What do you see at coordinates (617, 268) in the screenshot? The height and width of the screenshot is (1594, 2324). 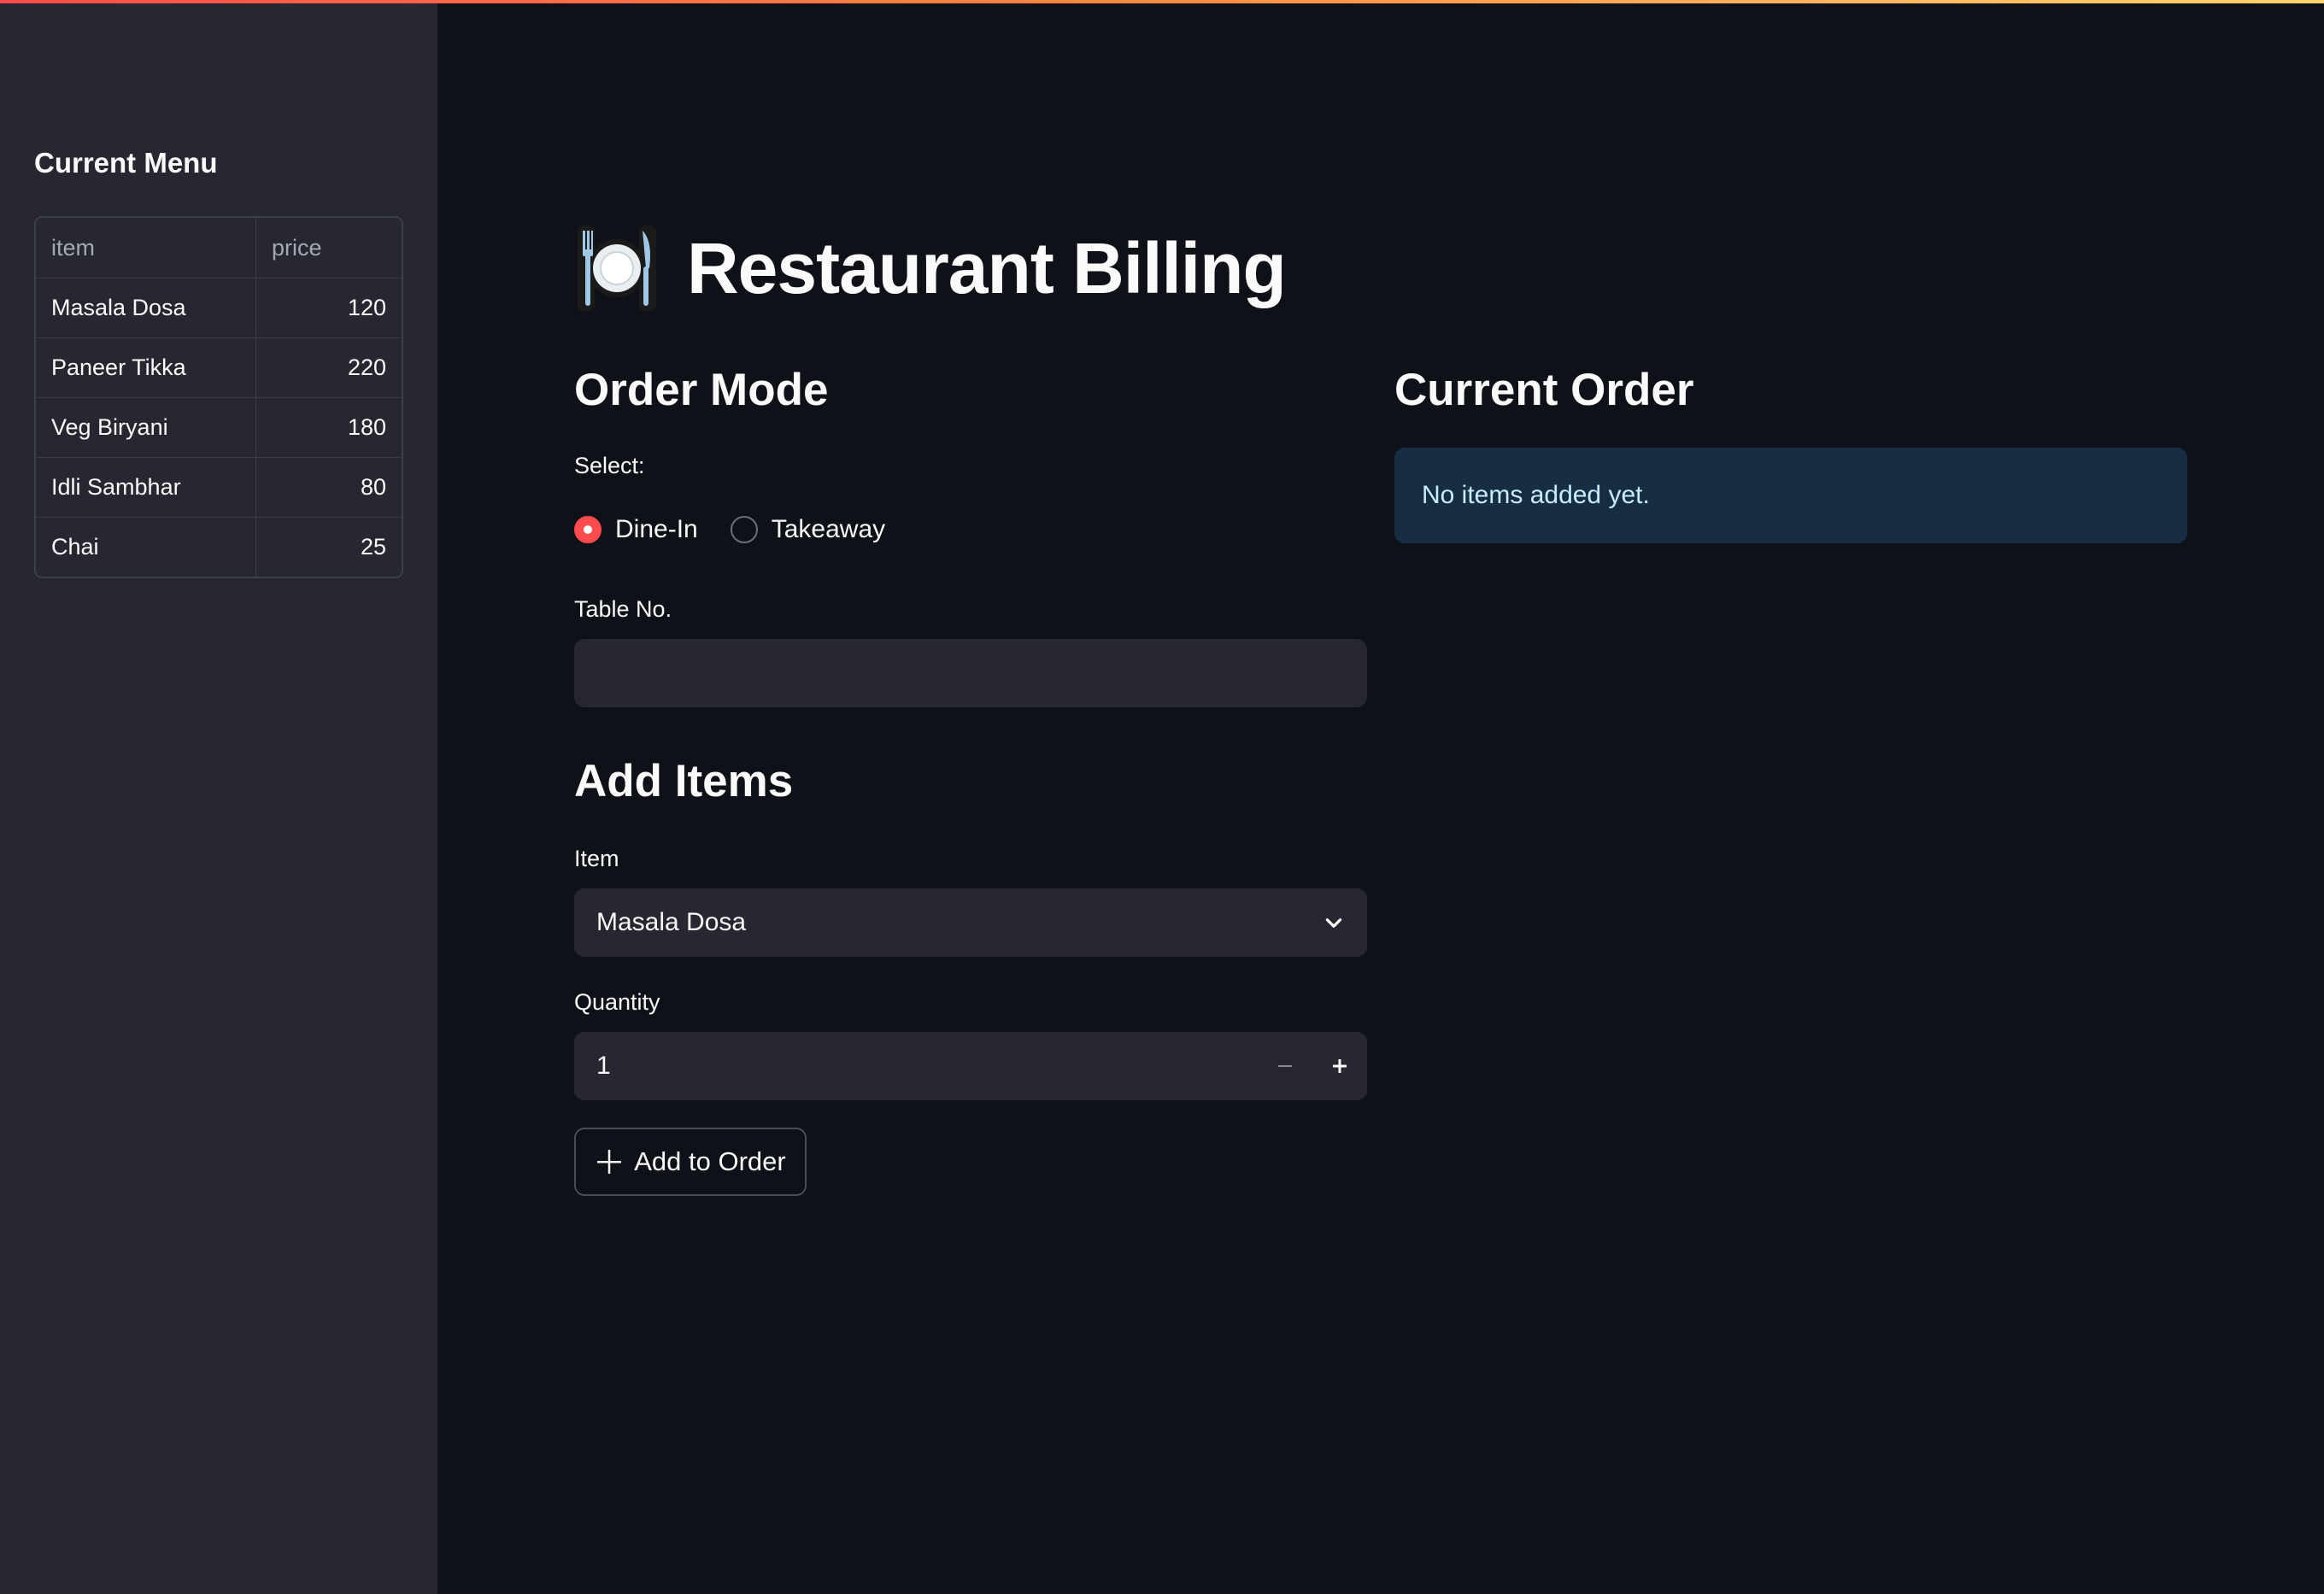 I see `fork-knife-plate-icon` at bounding box center [617, 268].